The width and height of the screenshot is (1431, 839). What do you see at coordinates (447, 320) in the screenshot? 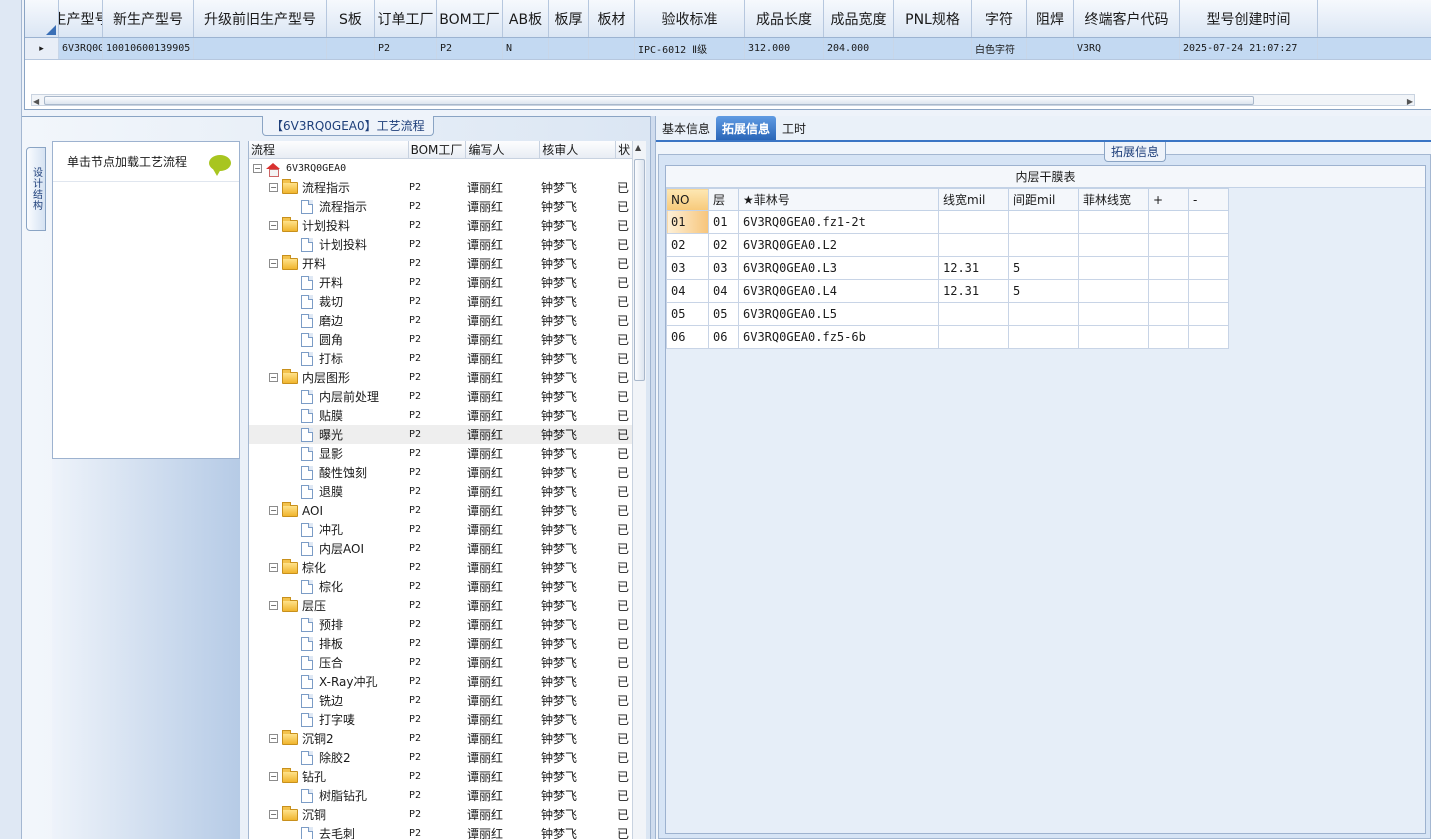
I see `tree-leaf-node: 磨边 P2 谭丽红 钟梦飞 已` at bounding box center [447, 320].